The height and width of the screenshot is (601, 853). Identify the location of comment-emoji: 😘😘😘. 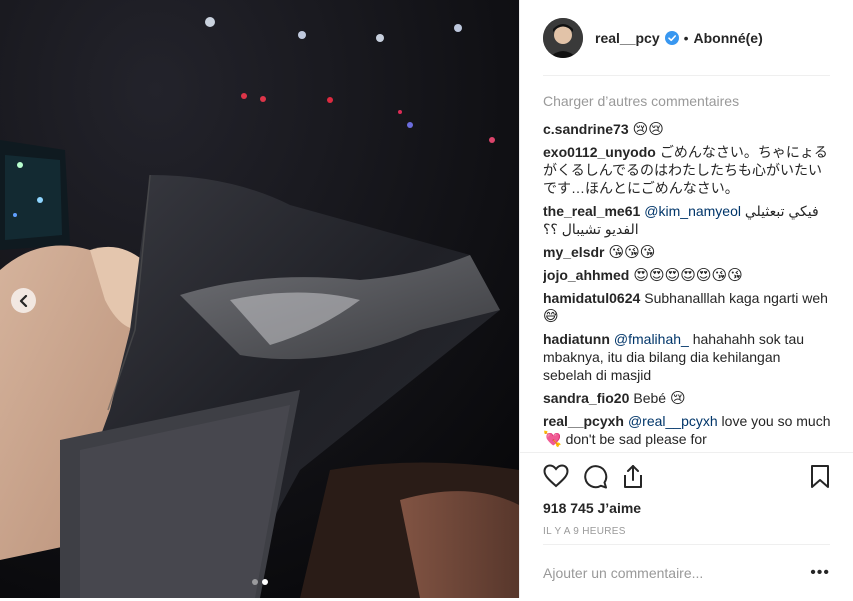
(632, 252).